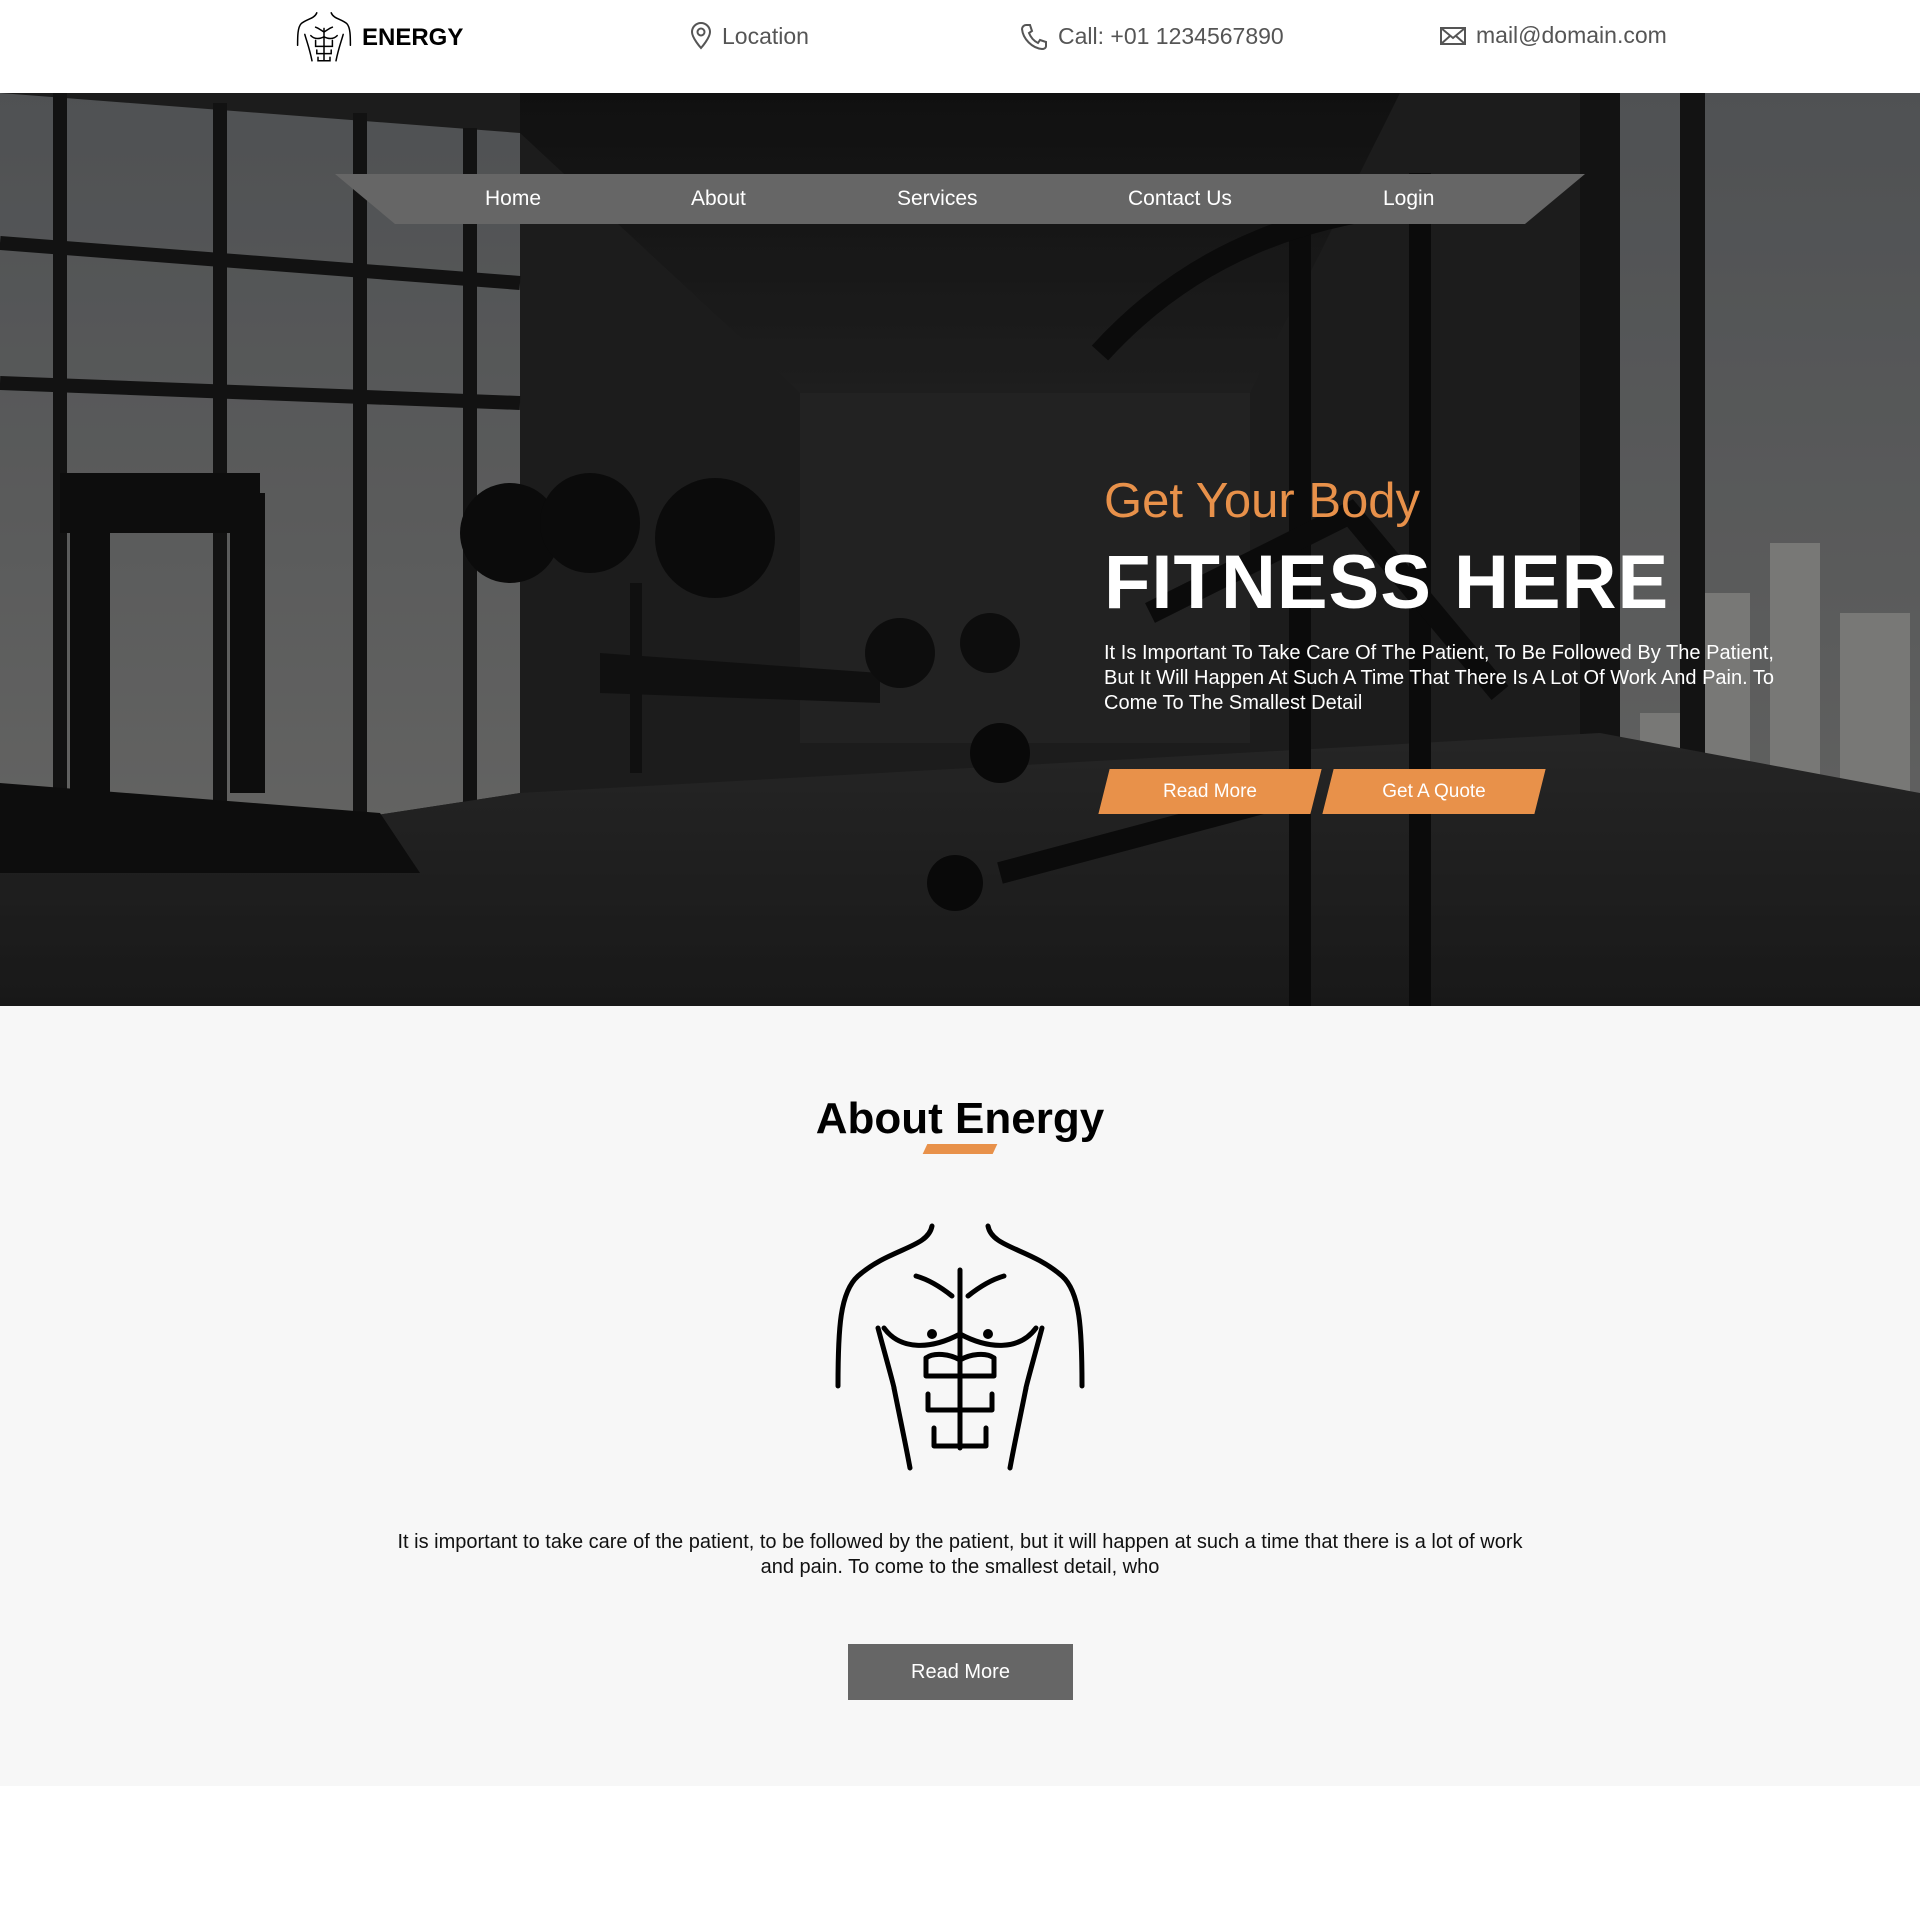  I want to click on contact-mail: mail@domain.com, so click(1553, 35).